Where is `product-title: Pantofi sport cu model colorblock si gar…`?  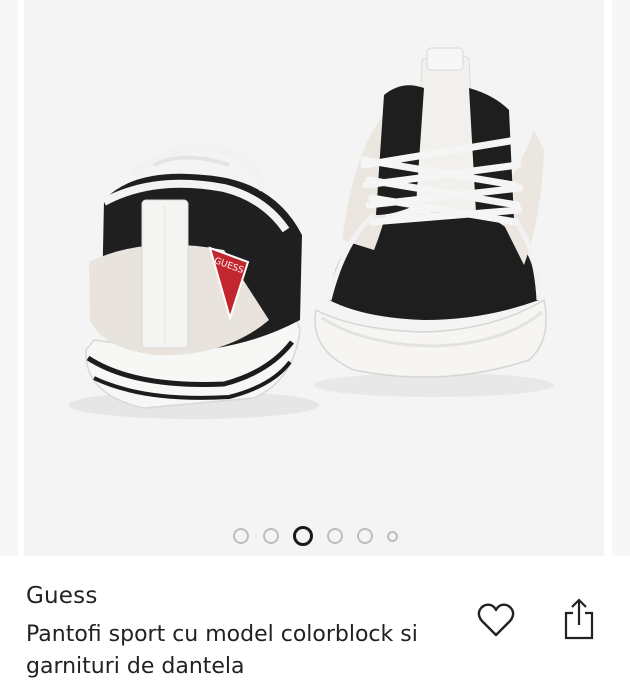
product-title: Pantofi sport cu model colorblock si gar… is located at coordinates (222, 650).